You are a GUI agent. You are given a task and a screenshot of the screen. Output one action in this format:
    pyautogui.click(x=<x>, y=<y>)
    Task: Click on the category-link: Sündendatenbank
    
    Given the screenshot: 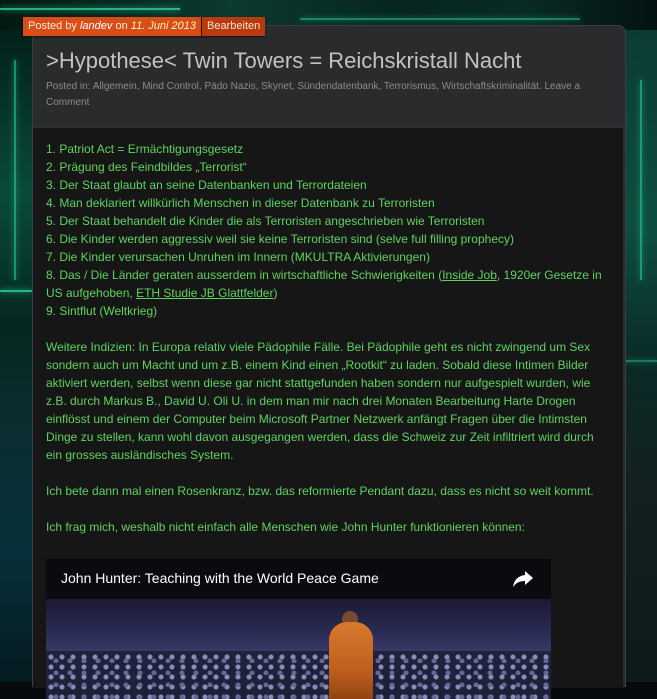 What is the action you would take?
    pyautogui.click(x=337, y=86)
    